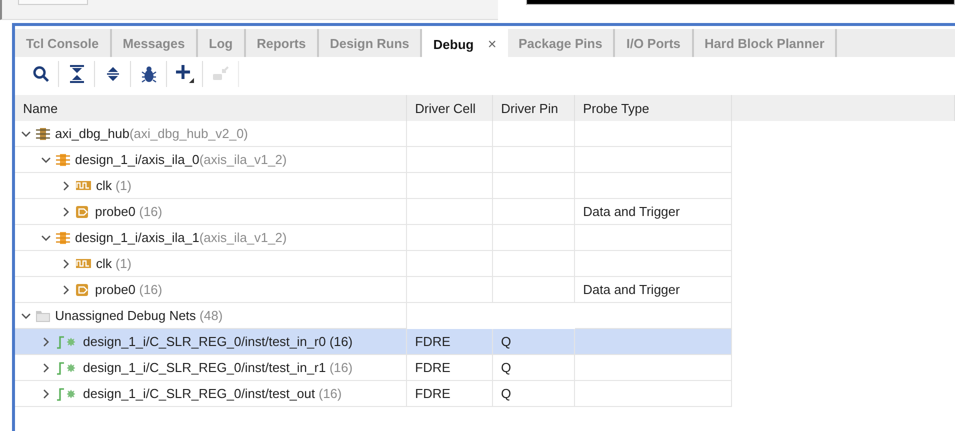  Describe the element at coordinates (492, 44) in the screenshot. I see `close-icon: ×` at that location.